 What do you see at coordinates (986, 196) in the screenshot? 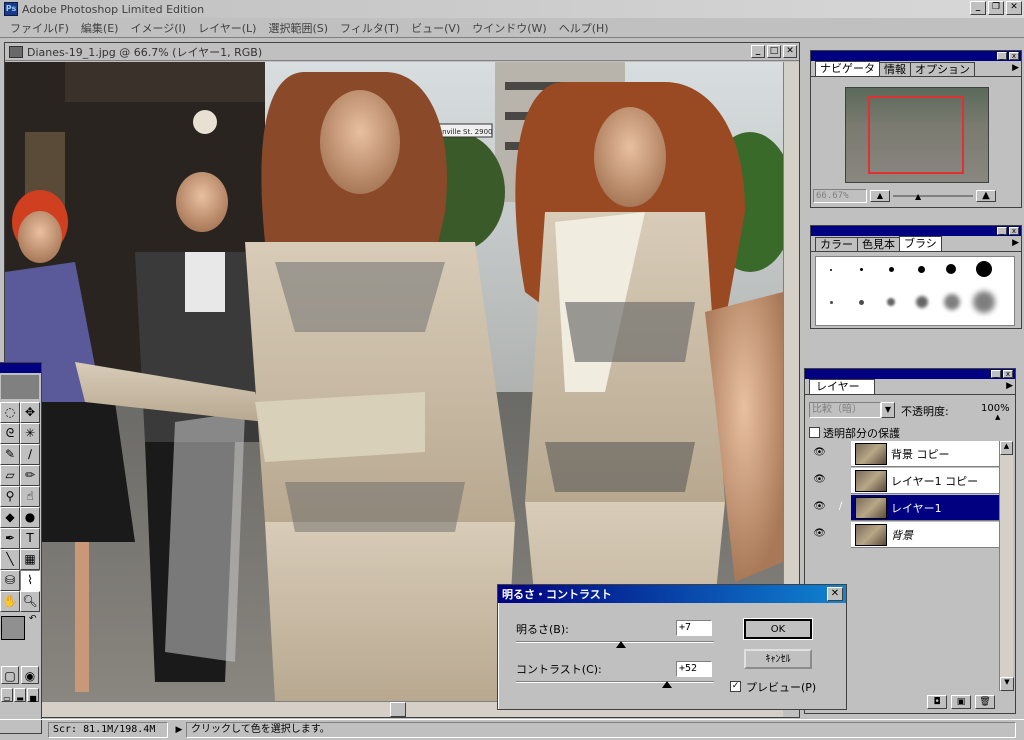
I see `zoom-in-icon: ▲` at bounding box center [986, 196].